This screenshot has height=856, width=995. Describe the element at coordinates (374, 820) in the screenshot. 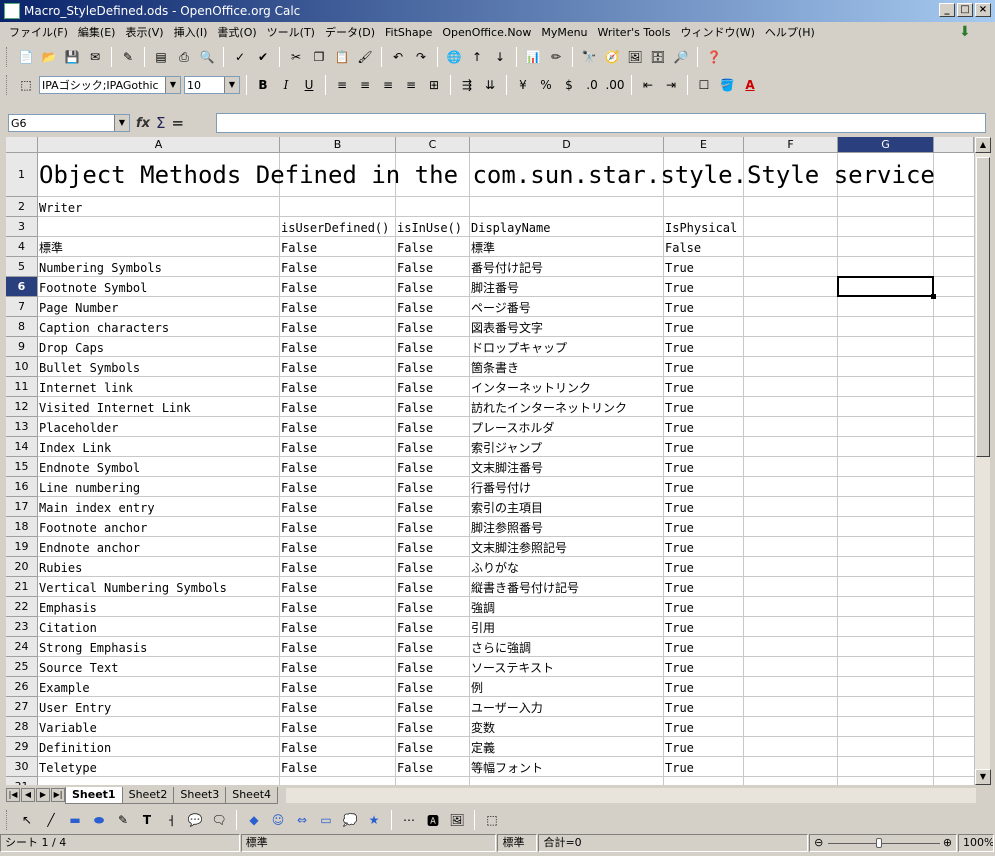

I see `stars-icon: ★` at that location.